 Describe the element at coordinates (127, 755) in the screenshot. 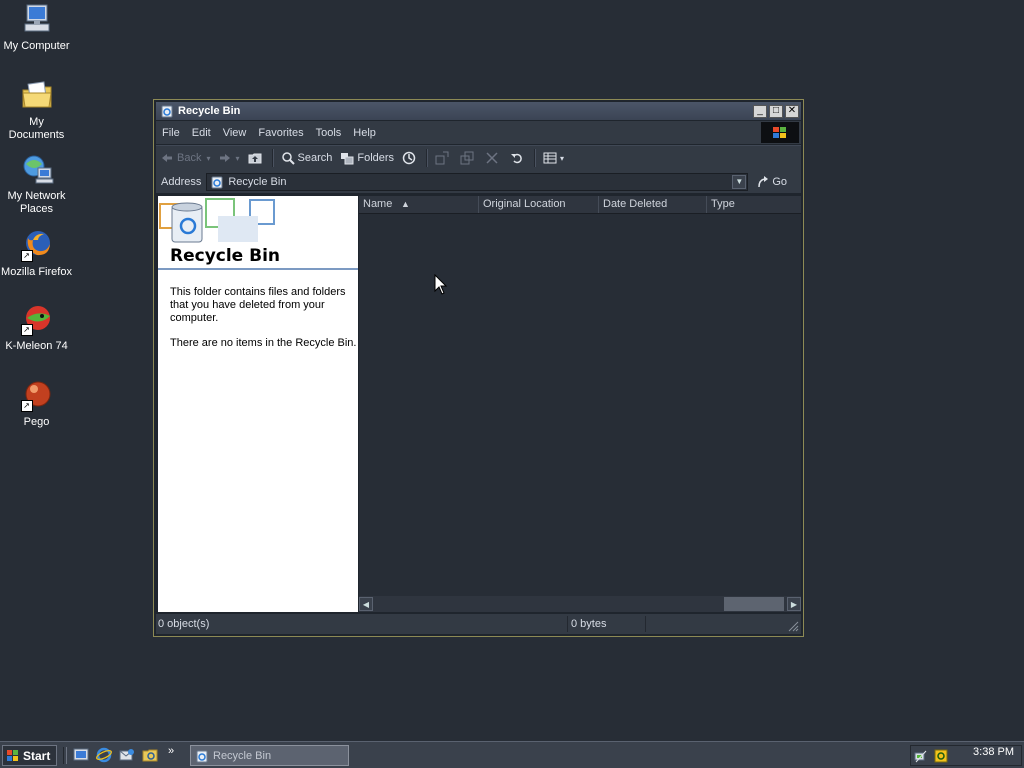

I see `outlook-express-icon` at that location.